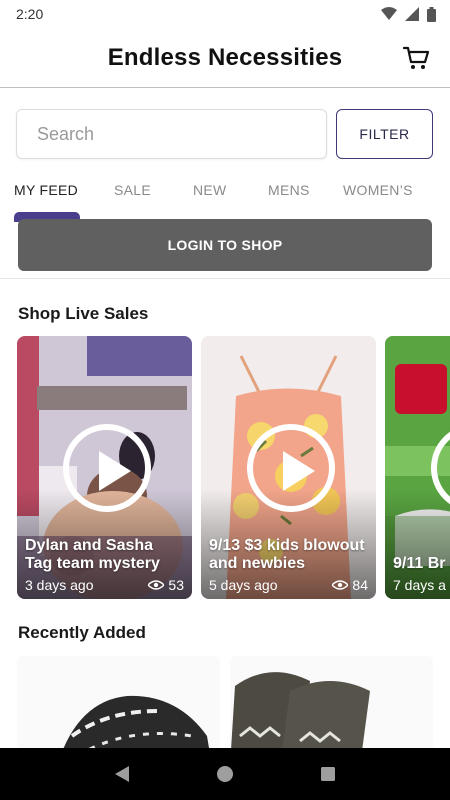  Describe the element at coordinates (59, 585) in the screenshot. I see `card-time: 3 days ago` at that location.